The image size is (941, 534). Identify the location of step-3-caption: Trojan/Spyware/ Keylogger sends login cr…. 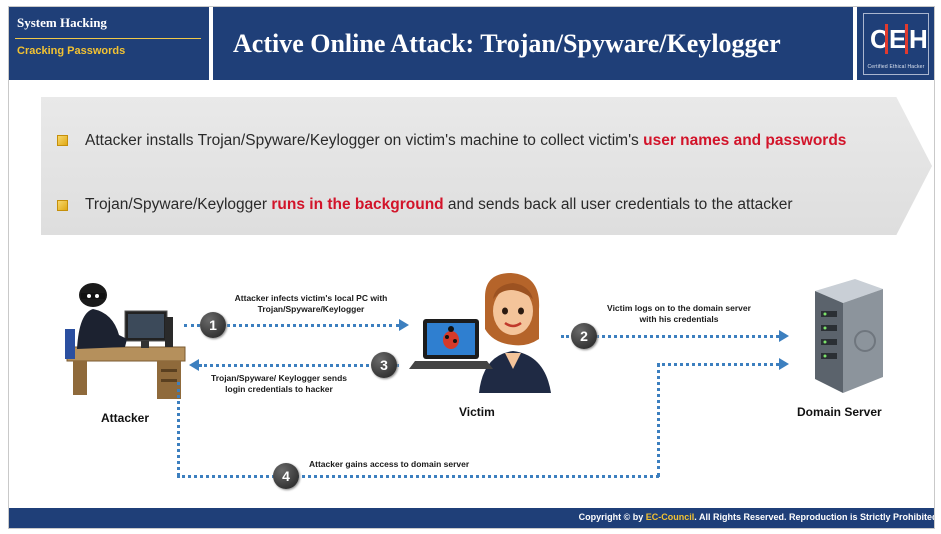
(279, 383).